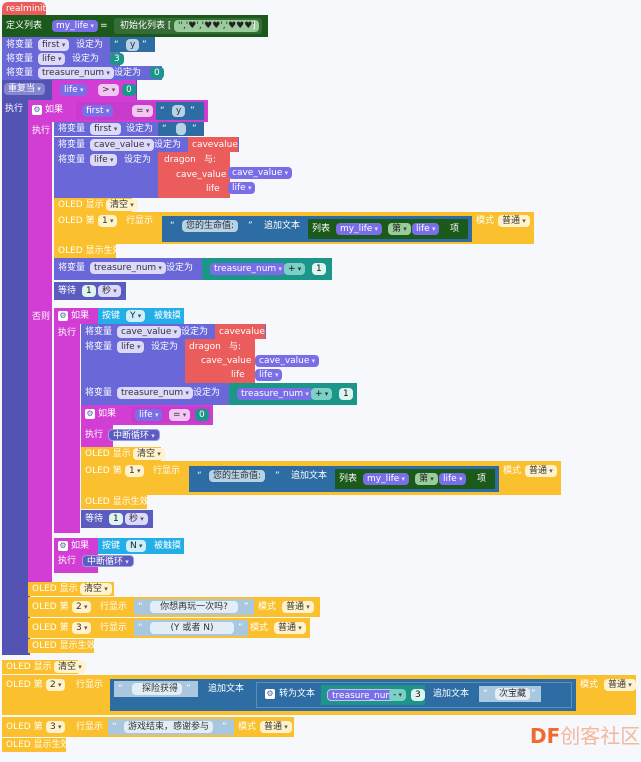 The width and height of the screenshot is (641, 762). Describe the element at coordinates (98, 111) in the screenshot. I see `var-dropdown: first` at that location.